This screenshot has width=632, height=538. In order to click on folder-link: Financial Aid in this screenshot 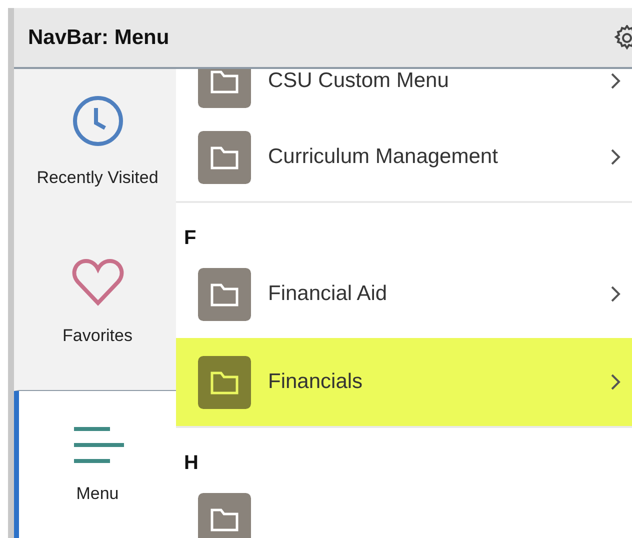, I will do `click(404, 294)`.